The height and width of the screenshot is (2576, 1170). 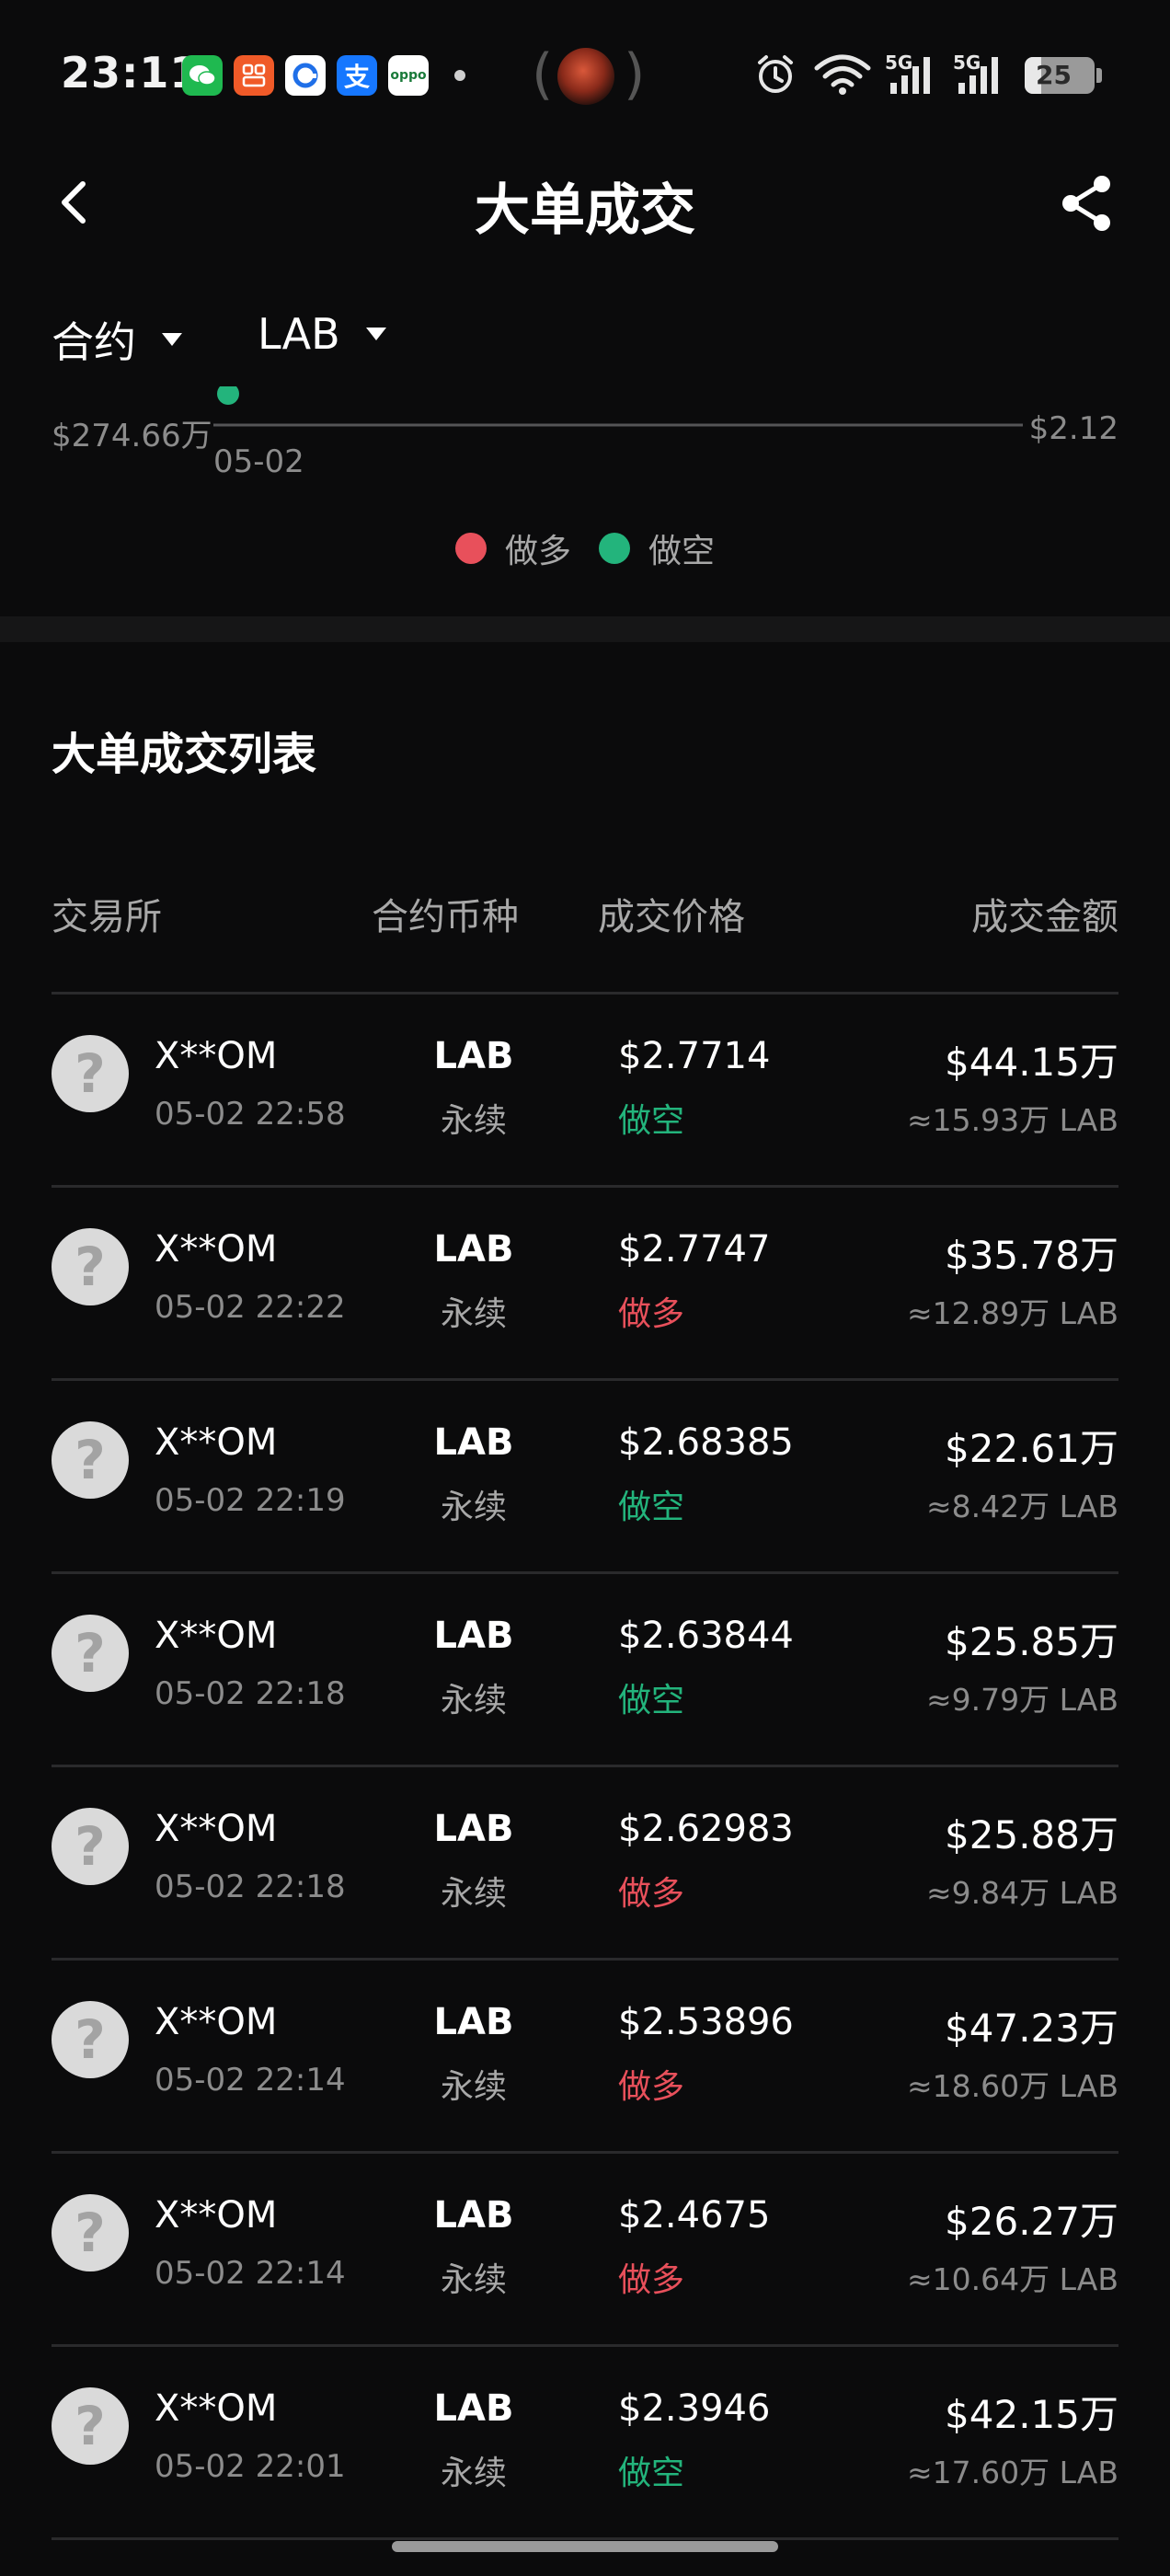 What do you see at coordinates (1012, 2472) in the screenshot?
I see `trade-quantity: ≈17.60万 LAB` at bounding box center [1012, 2472].